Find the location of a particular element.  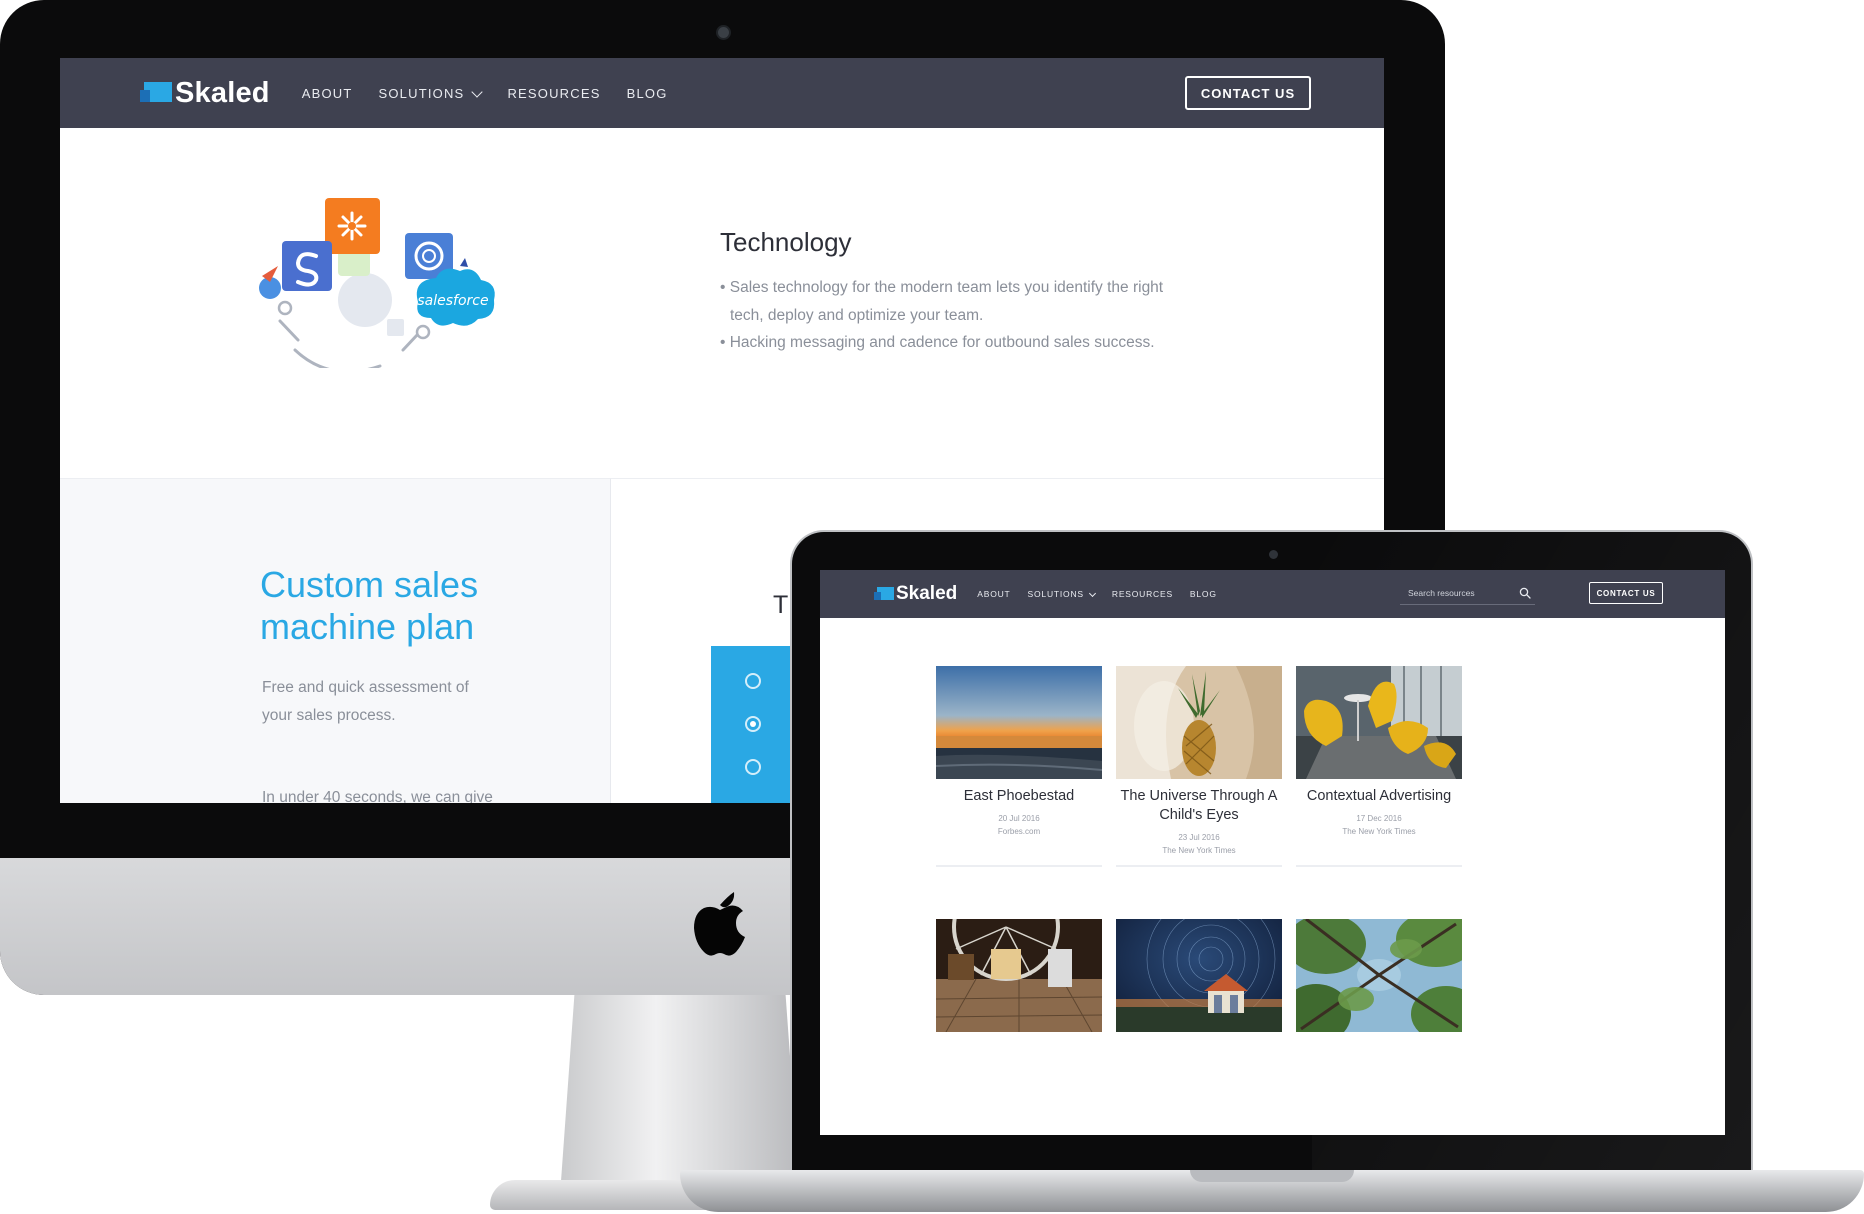

card-image-tree-canopy is located at coordinates (1379, 975).